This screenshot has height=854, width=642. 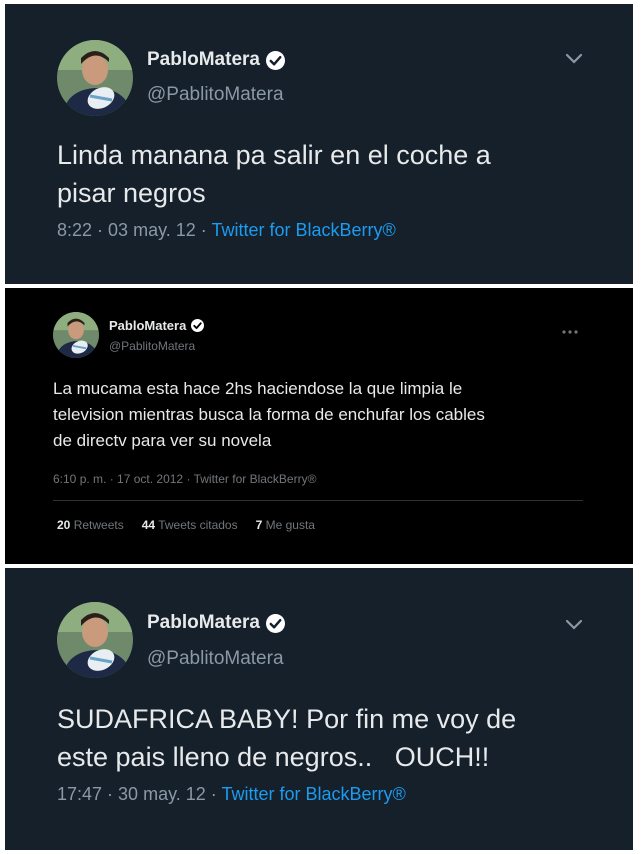 I want to click on likes-stat: 7 Me gusta, so click(x=285, y=525).